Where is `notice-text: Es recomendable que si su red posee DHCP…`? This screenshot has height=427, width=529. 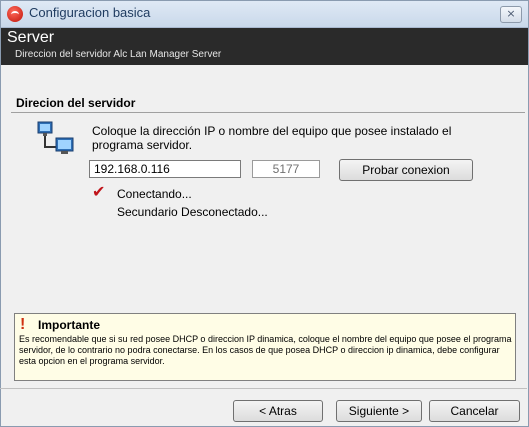
notice-text: Es recomendable que si su red posee DHCP… is located at coordinates (265, 350).